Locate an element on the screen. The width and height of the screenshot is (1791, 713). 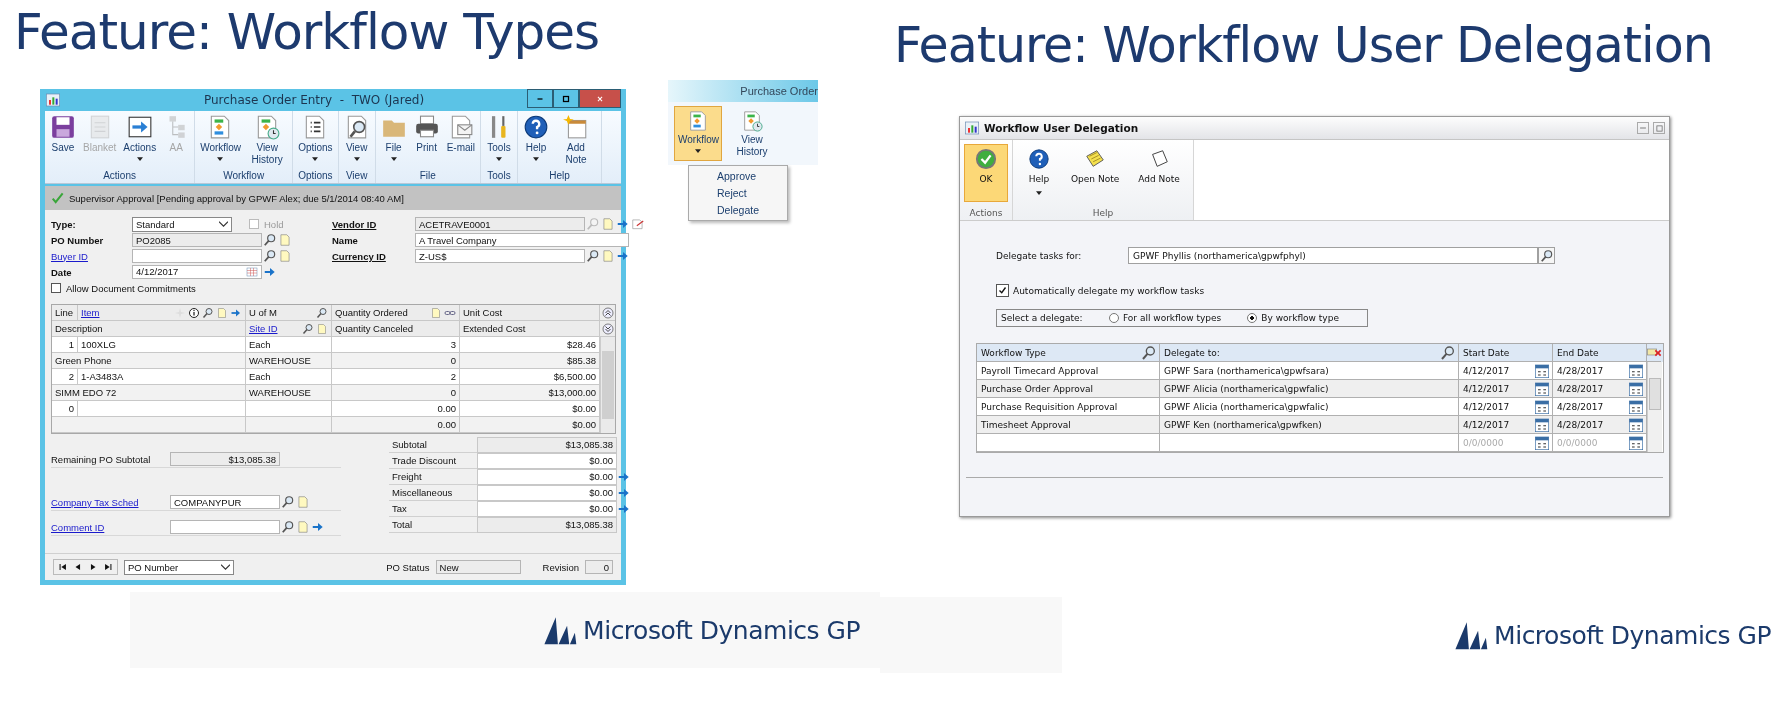
vendor-id-link: Vendor ID is located at coordinates (373, 224).